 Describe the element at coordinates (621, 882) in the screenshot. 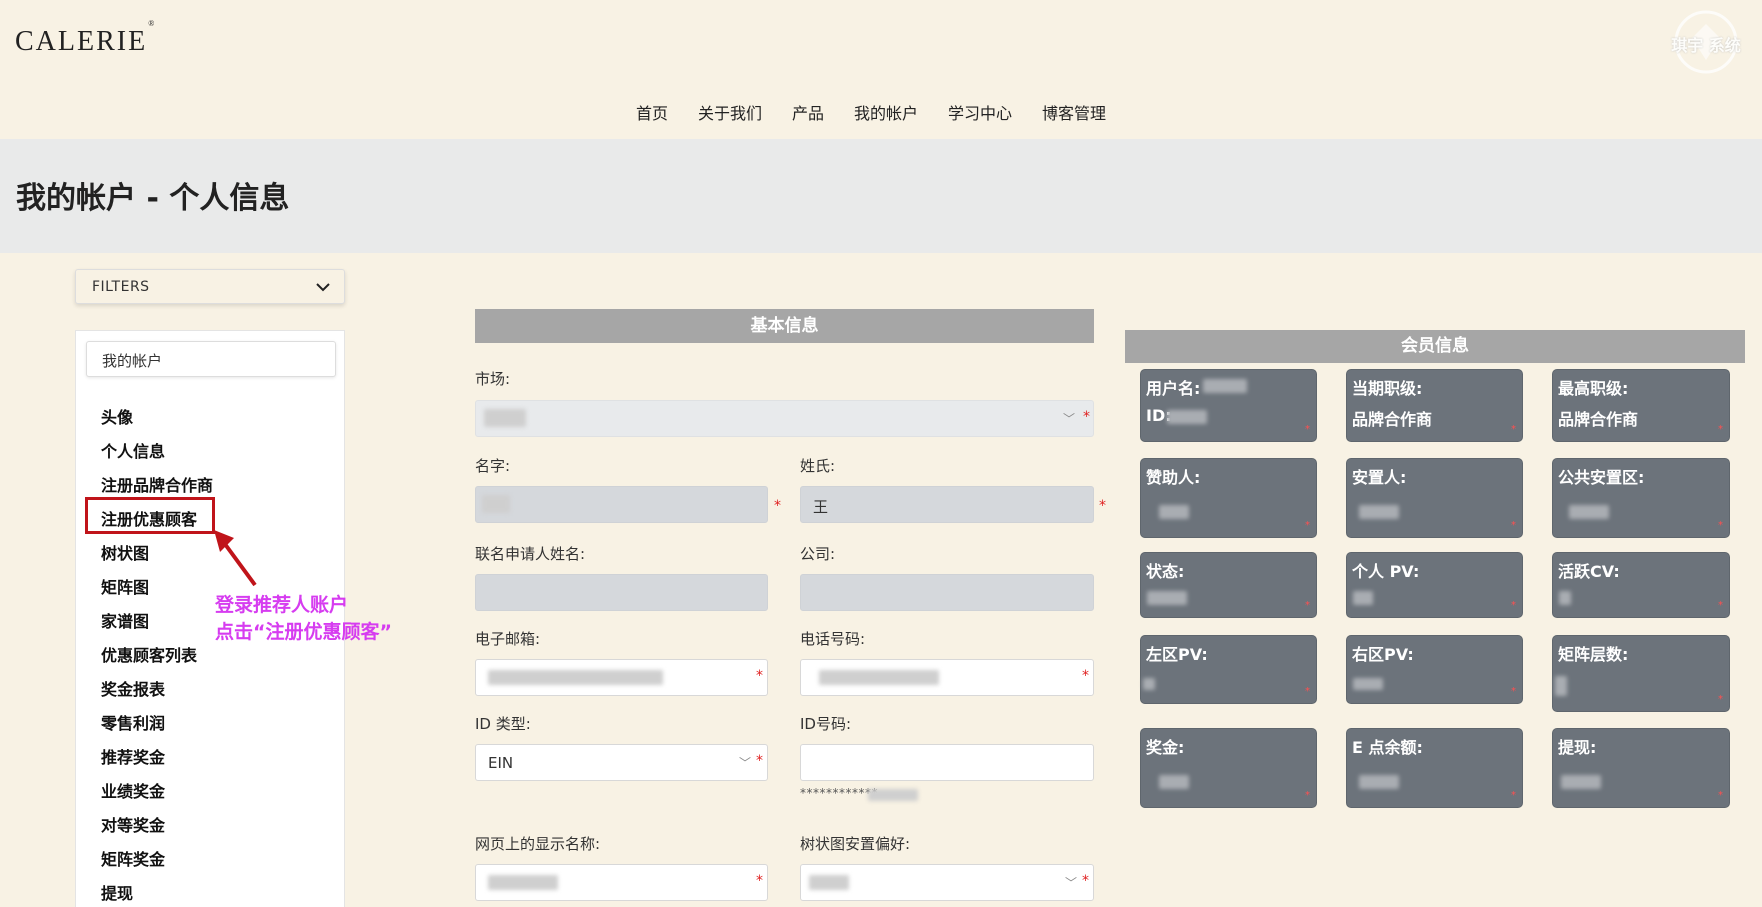

I see `display-name-field: *` at that location.